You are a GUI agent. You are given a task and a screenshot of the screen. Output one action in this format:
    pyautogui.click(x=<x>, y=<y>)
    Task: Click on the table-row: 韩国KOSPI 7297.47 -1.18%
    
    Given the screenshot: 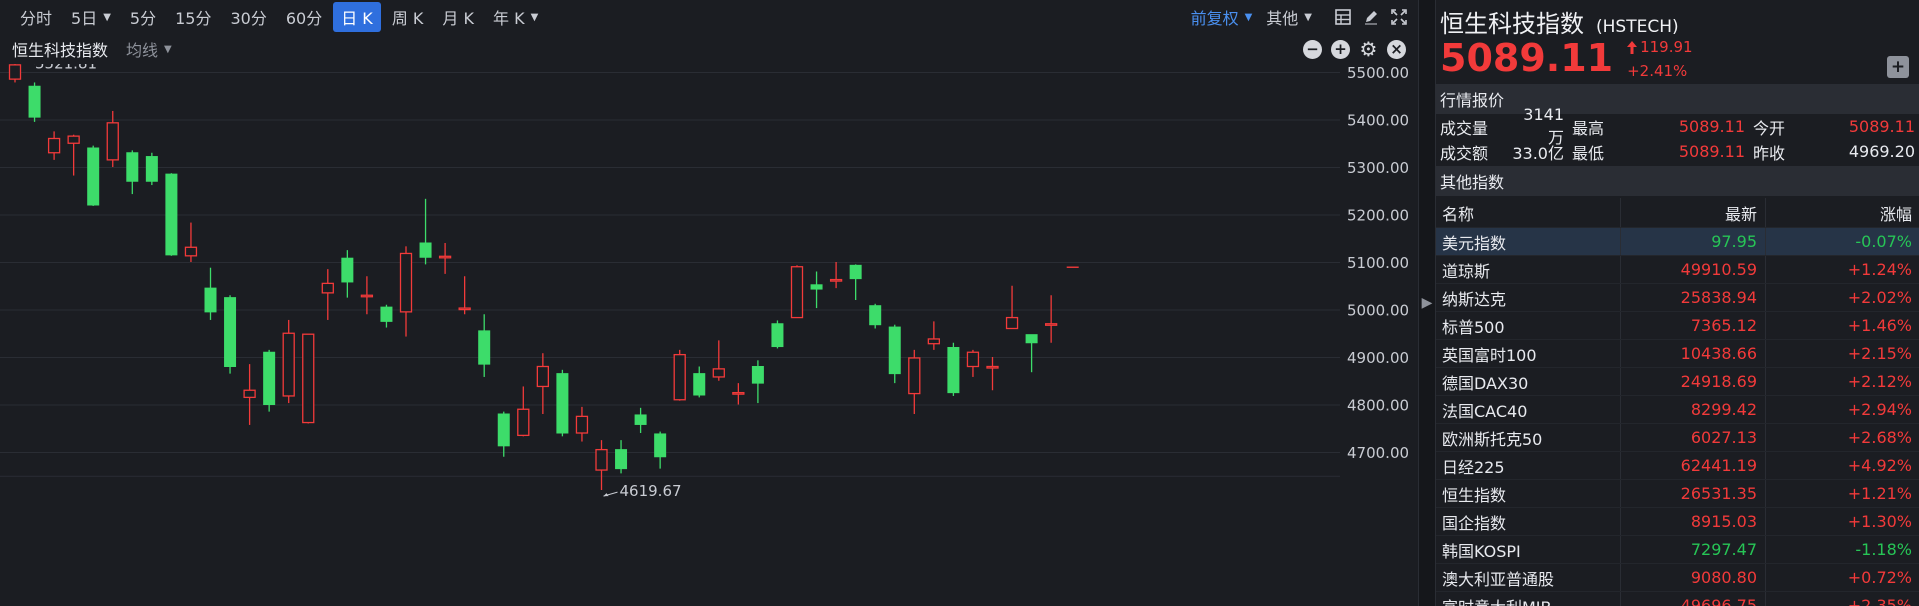 What is the action you would take?
    pyautogui.click(x=1677, y=550)
    